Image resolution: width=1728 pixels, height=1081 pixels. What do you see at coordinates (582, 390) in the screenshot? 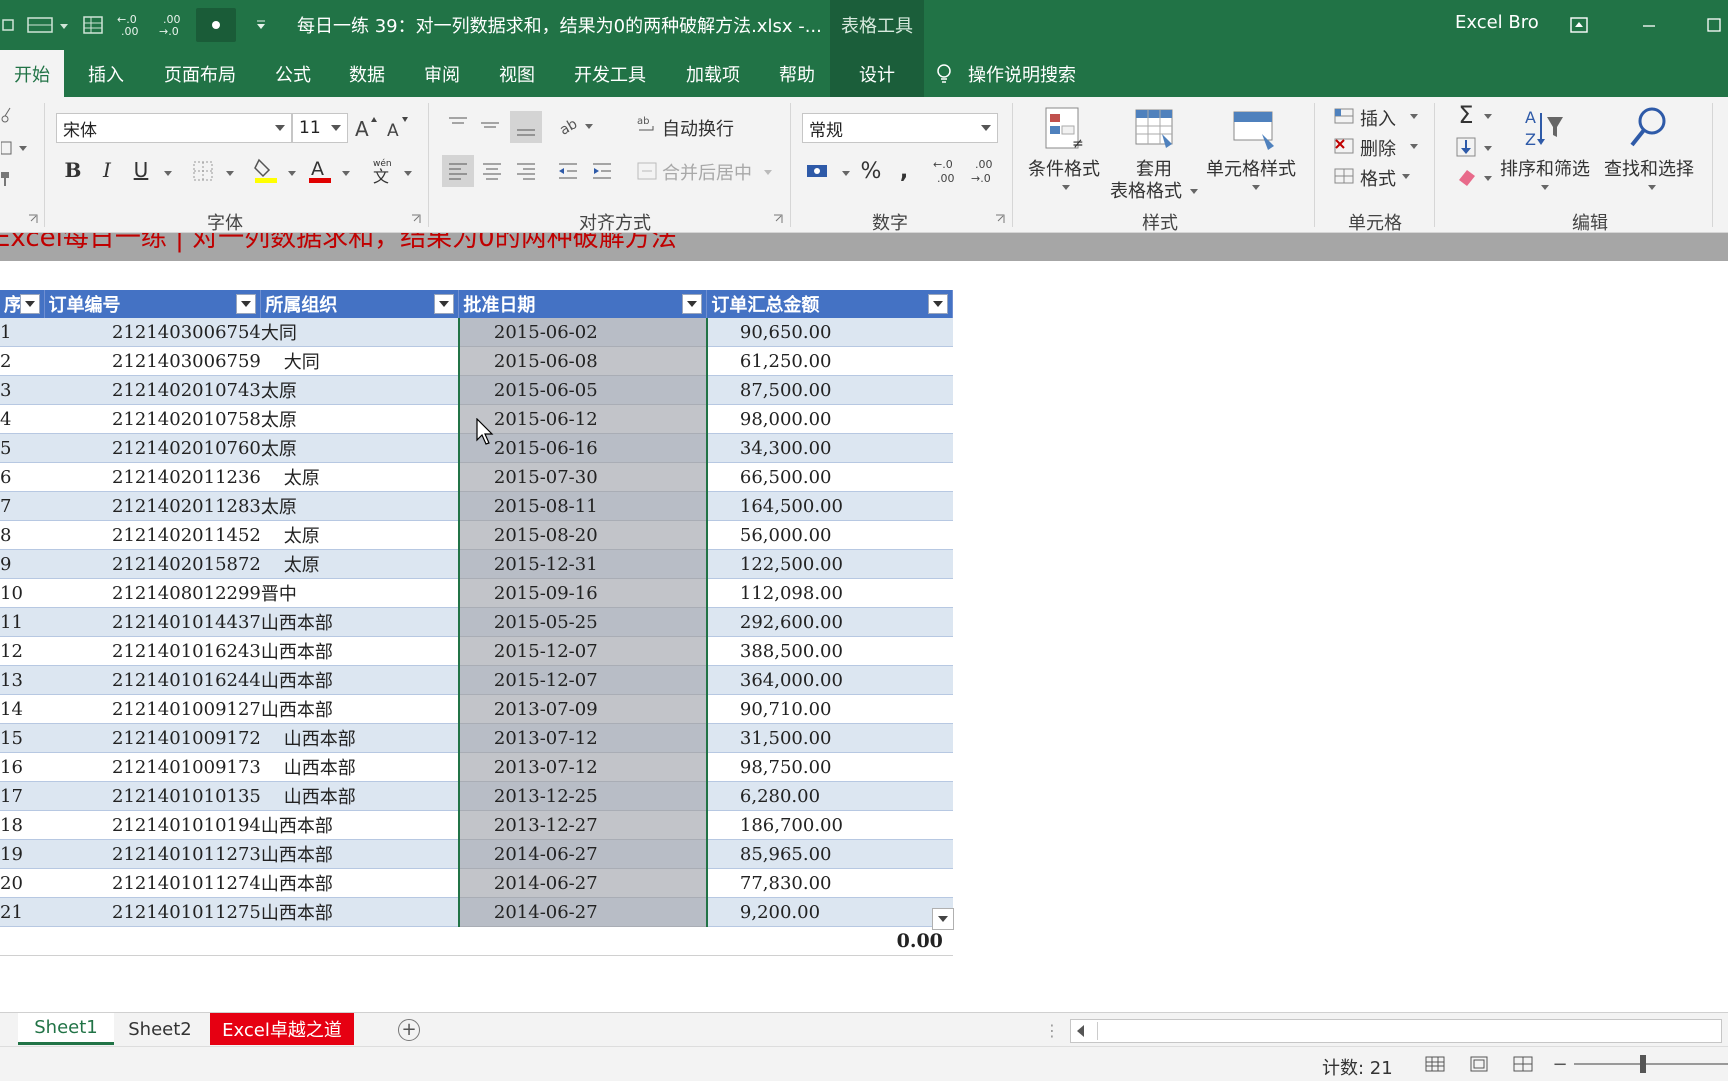
I see `cell-date: 2015-06-05` at bounding box center [582, 390].